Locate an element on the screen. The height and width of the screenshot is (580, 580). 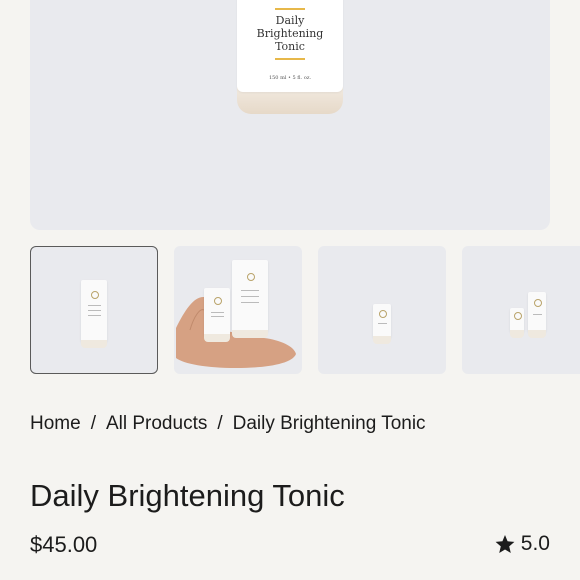
bottle-size-text: 150 ml • 5 fl. oz. is located at coordinates (290, 78).